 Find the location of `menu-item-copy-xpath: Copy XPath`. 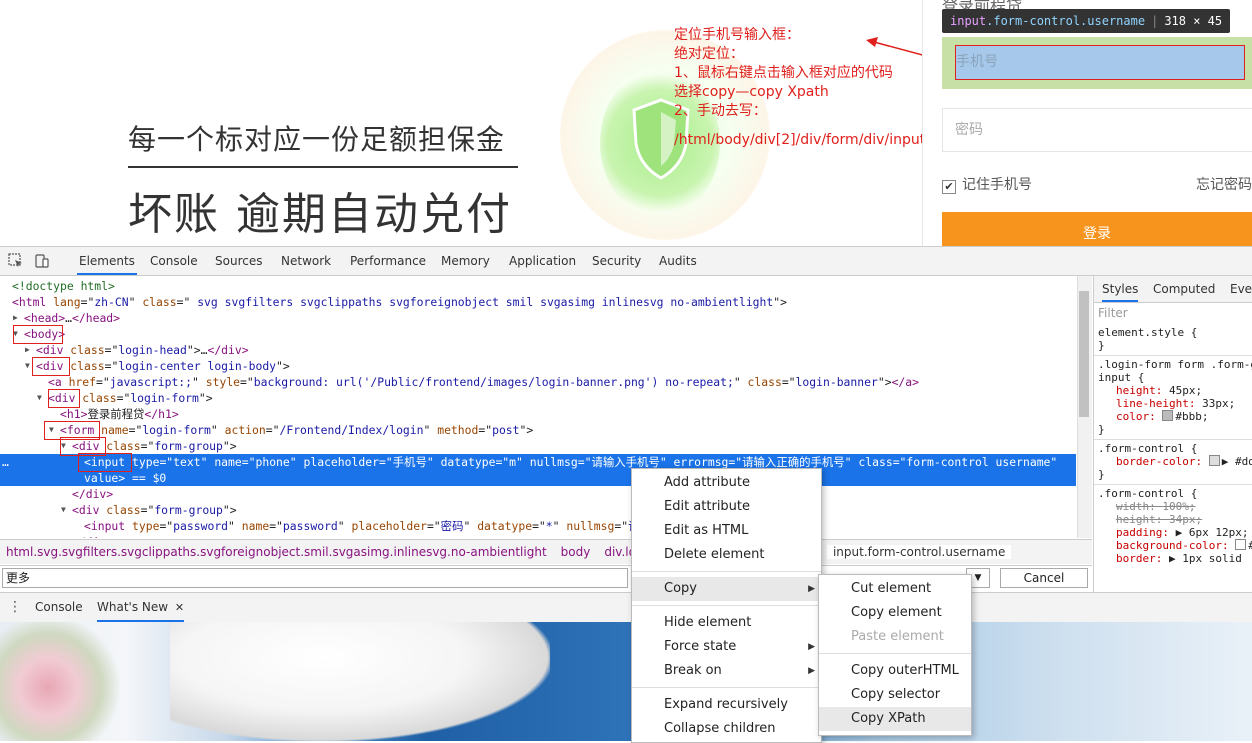

menu-item-copy-xpath: Copy XPath is located at coordinates (895, 719).